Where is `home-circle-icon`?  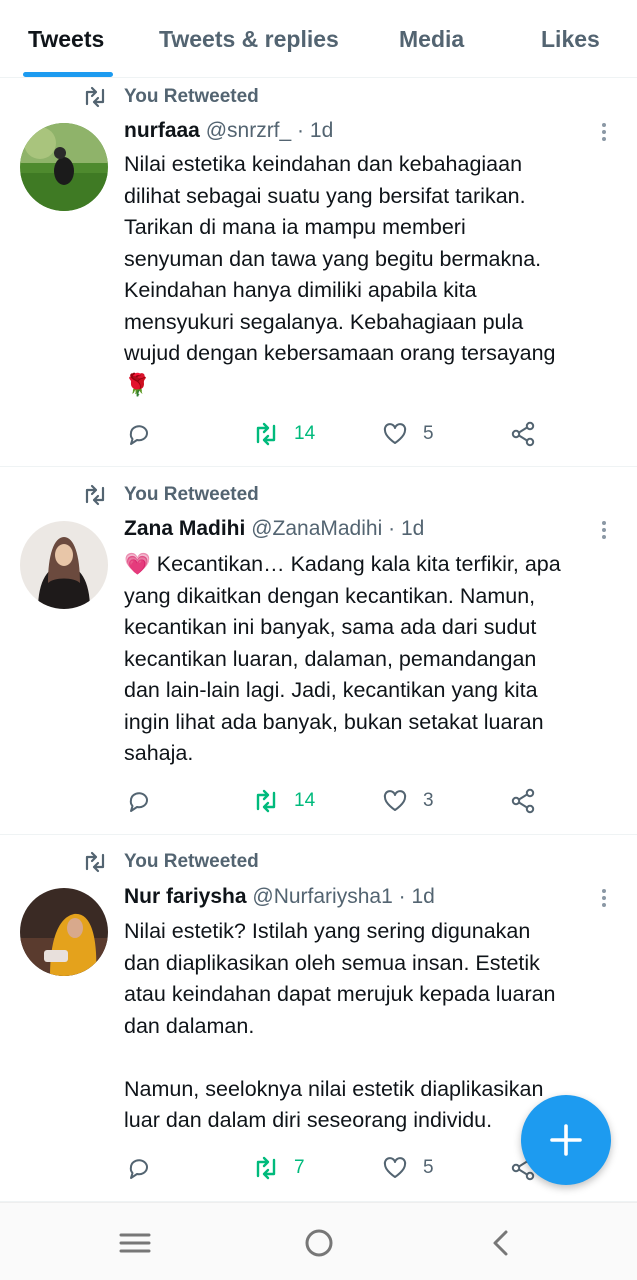 home-circle-icon is located at coordinates (319, 1243).